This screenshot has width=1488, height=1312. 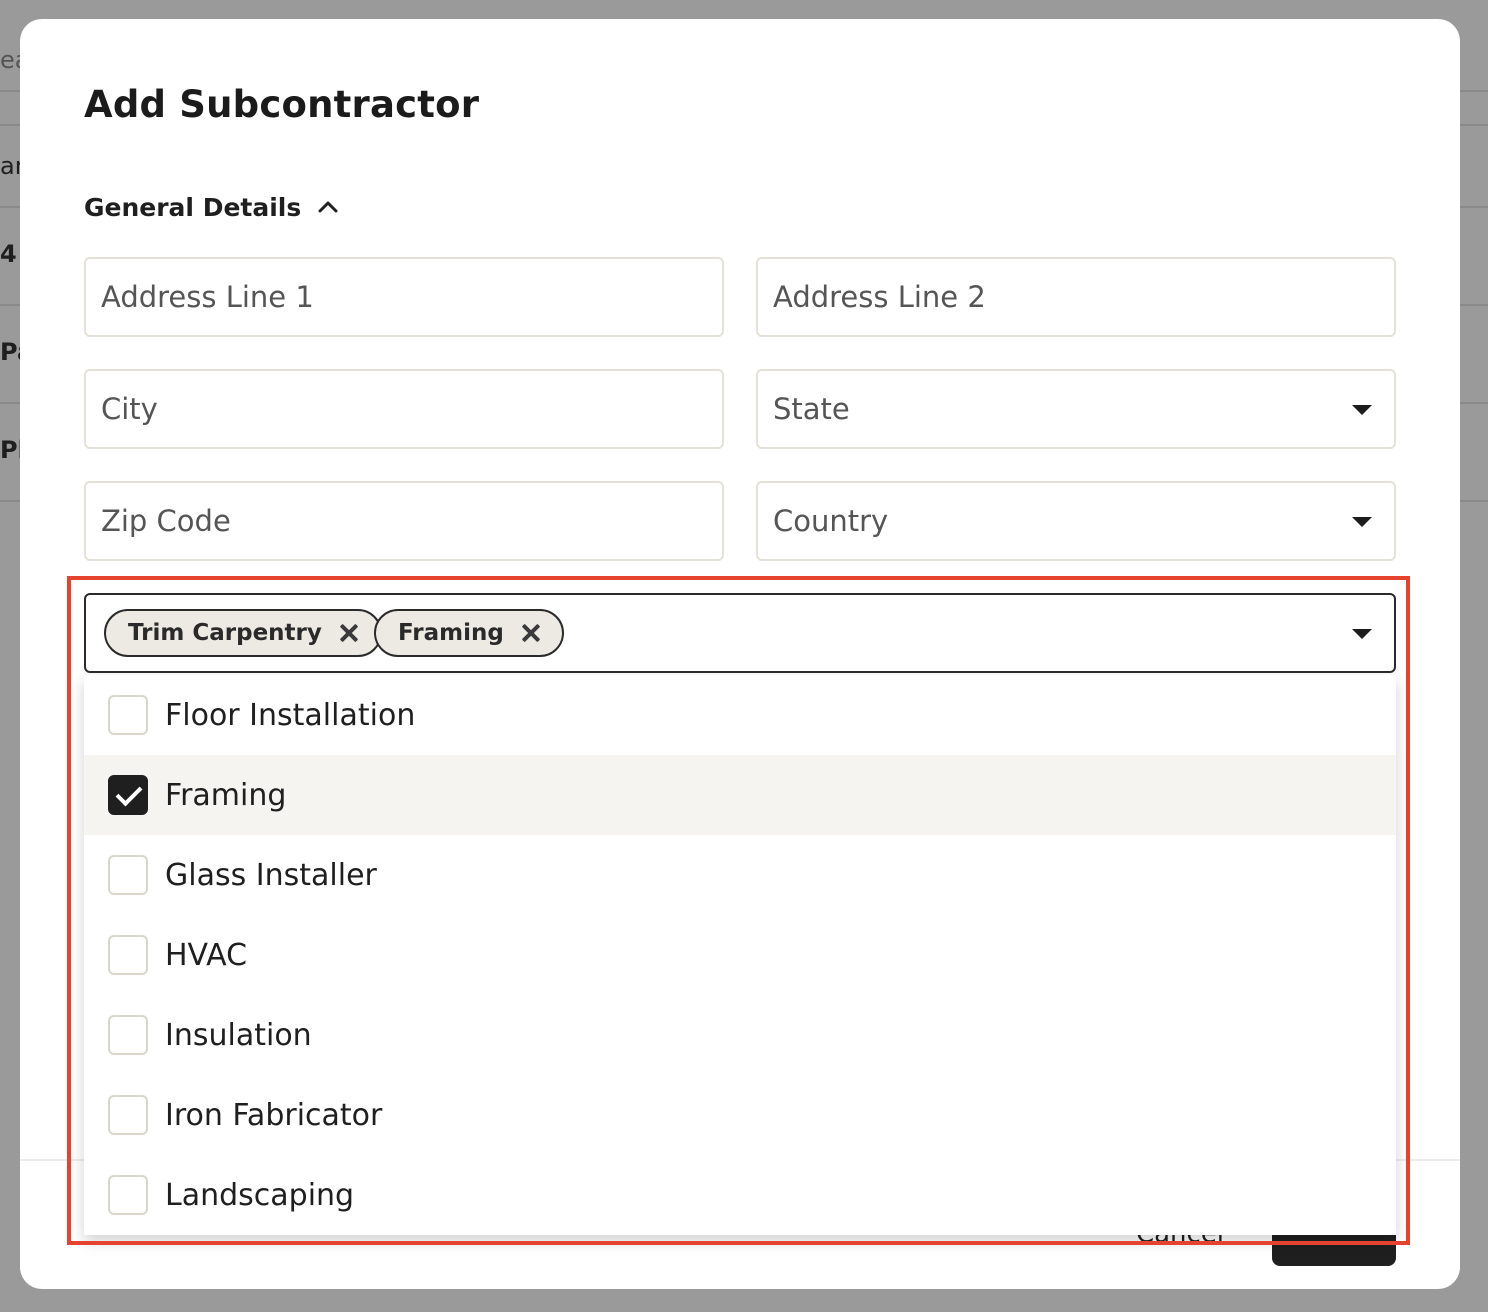 What do you see at coordinates (831, 521) in the screenshot?
I see `country-placeholder: Country` at bounding box center [831, 521].